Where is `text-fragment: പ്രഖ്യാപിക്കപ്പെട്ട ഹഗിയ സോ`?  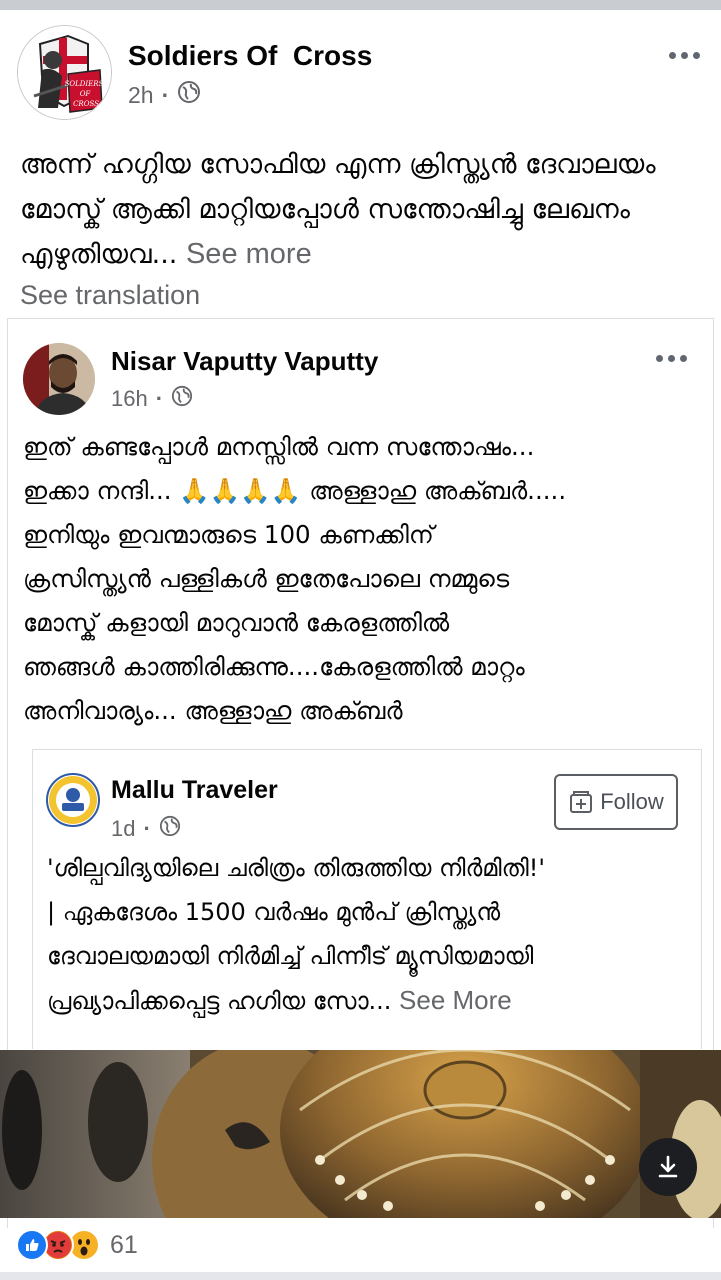
text-fragment: പ്രഖ്യാപിക്കപ്പെട്ട ഹഗിയ സോ is located at coordinates (208, 1001).